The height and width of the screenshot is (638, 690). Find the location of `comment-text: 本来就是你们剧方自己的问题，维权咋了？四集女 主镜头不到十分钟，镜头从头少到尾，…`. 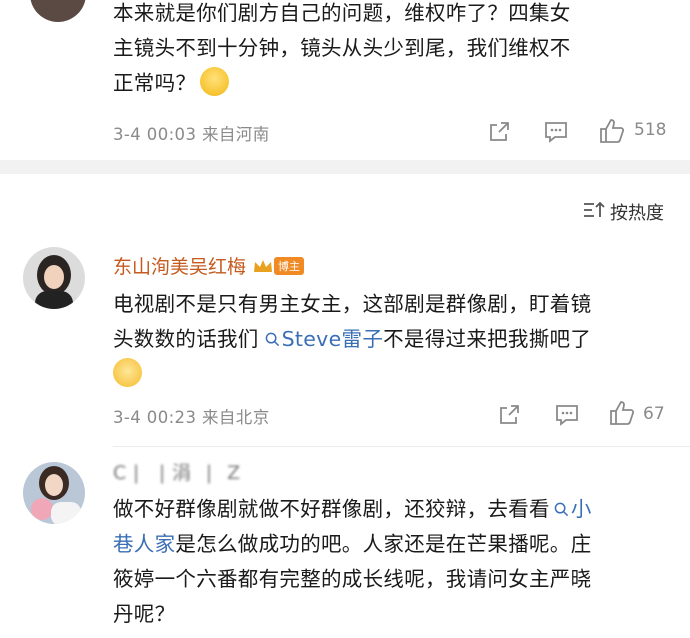

comment-text: 本来就是你们剧方自己的问题，维权咋了？四集女 主镜头不到十分钟，镜头从头少到尾，… is located at coordinates (398, 50).